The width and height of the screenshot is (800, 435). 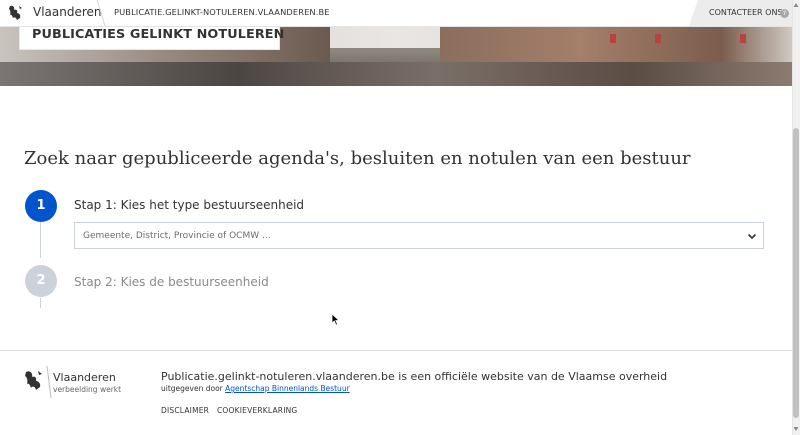 What do you see at coordinates (101, 13) in the screenshot?
I see `header-separator` at bounding box center [101, 13].